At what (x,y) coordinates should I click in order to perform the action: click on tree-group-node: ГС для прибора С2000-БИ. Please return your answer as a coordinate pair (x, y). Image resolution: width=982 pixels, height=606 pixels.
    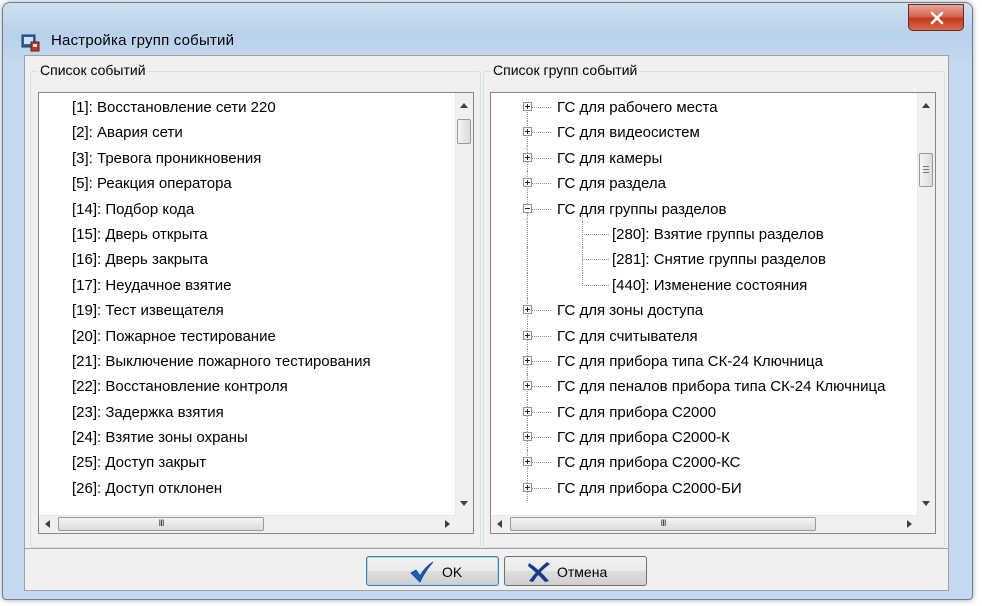
    Looking at the image, I should click on (704, 488).